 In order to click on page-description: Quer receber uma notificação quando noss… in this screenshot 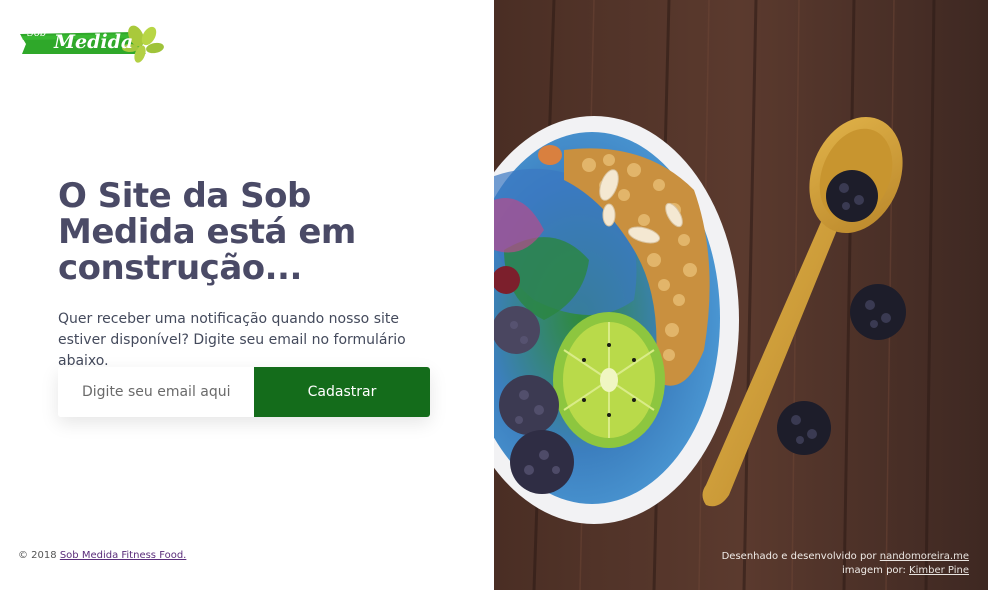, I will do `click(232, 340)`.